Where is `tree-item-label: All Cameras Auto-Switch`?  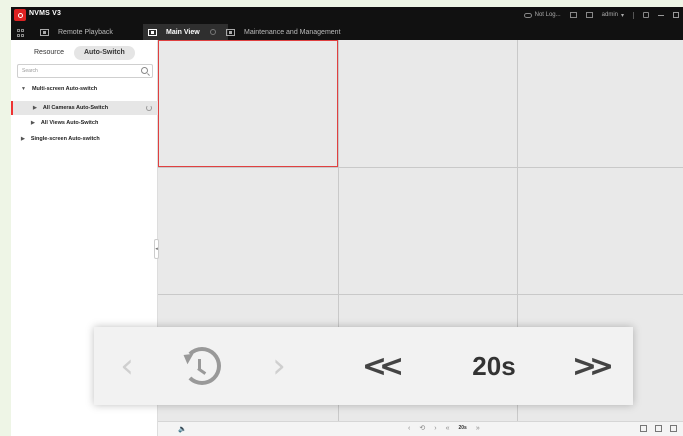 tree-item-label: All Cameras Auto-Switch is located at coordinates (75, 108).